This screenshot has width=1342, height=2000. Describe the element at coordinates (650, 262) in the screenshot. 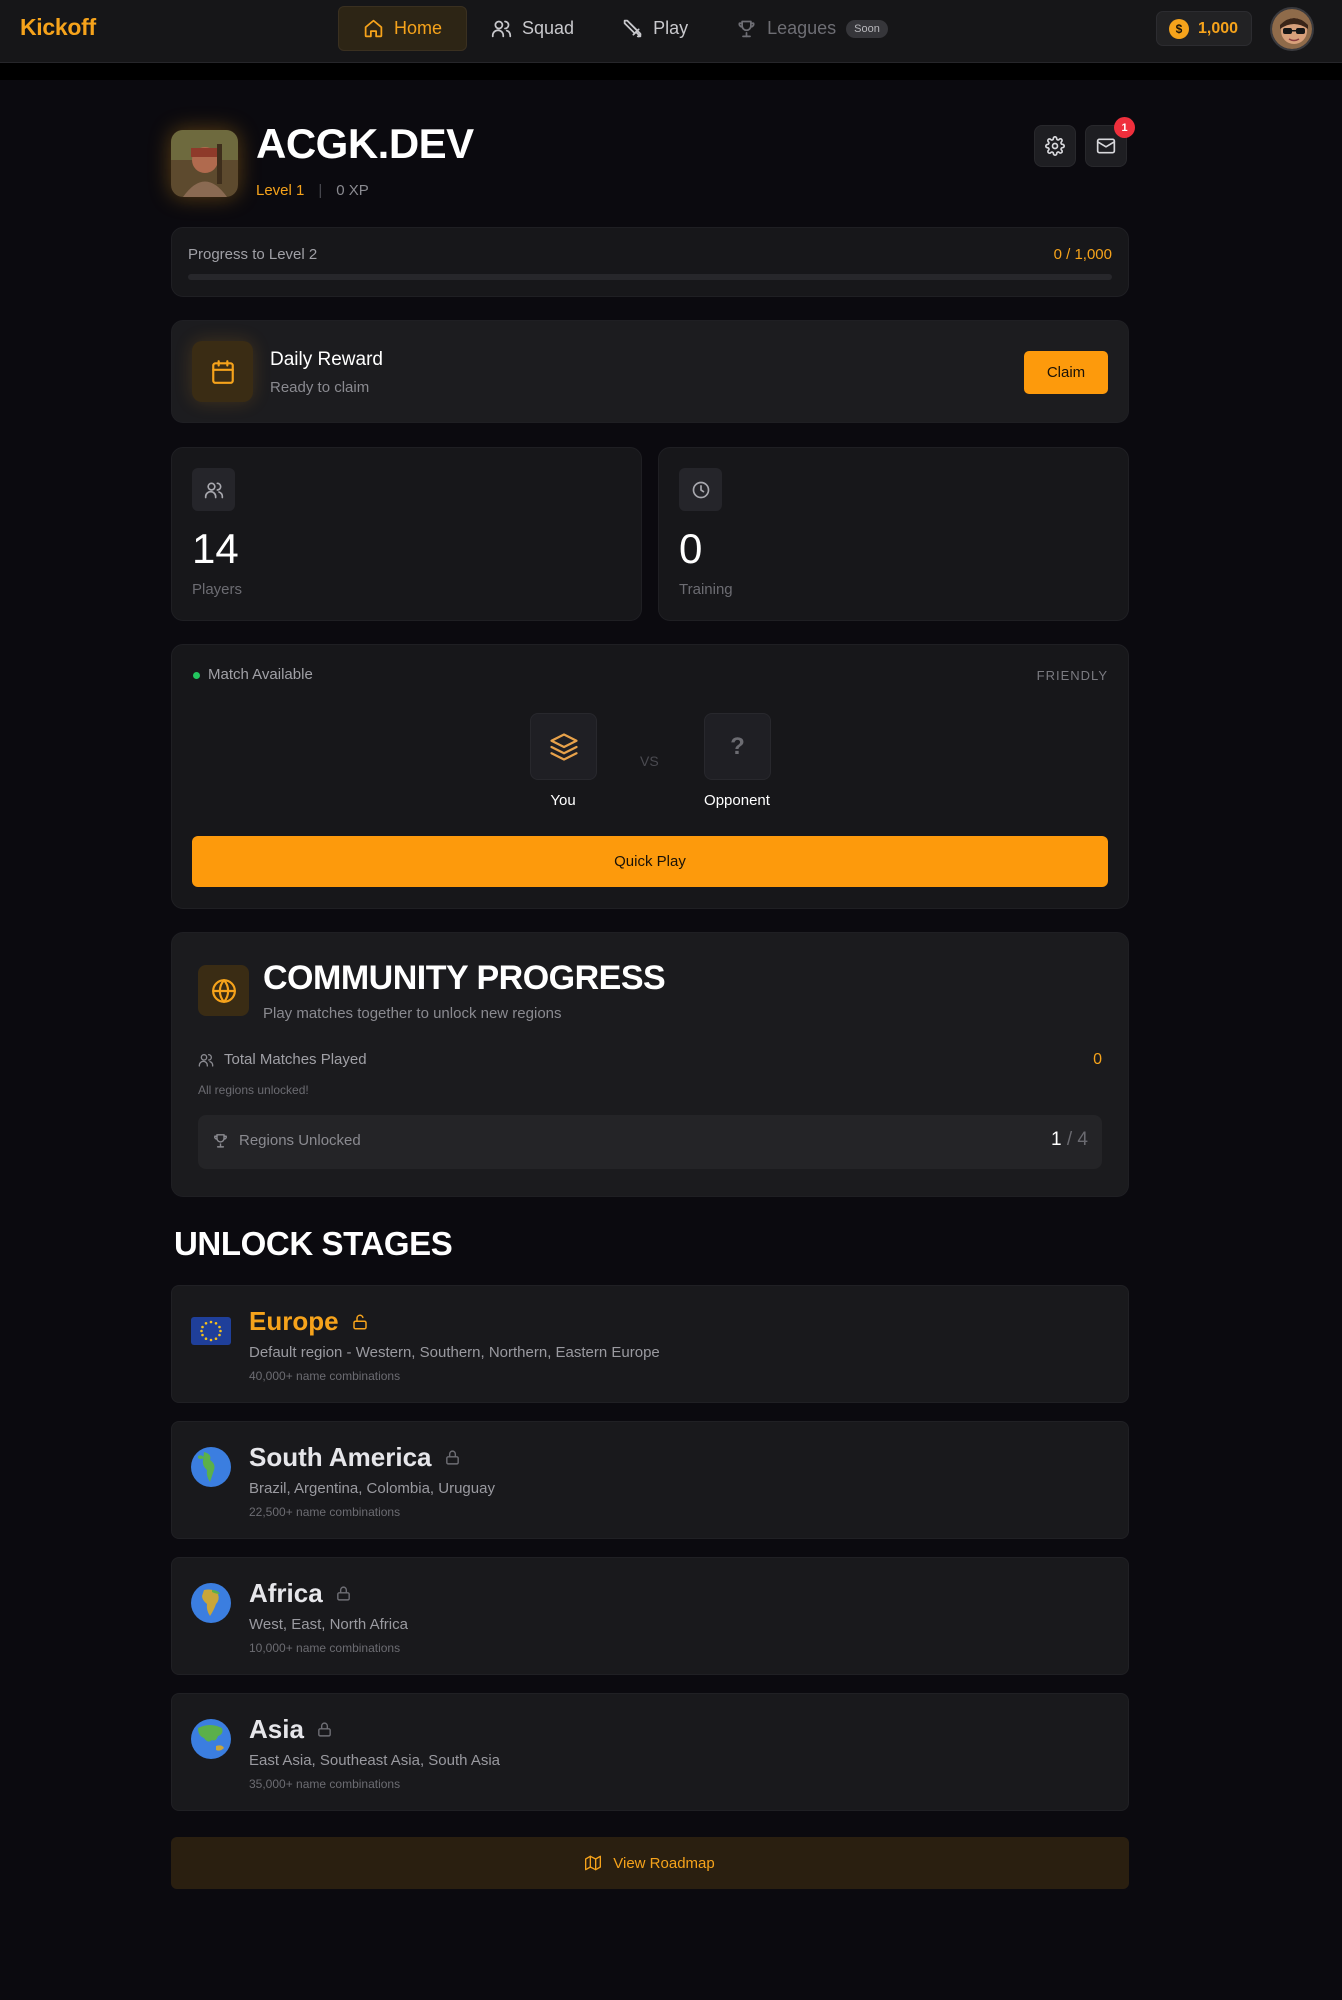

I see `level-progress-card: Progress to Level 2 0 / 1,000` at that location.